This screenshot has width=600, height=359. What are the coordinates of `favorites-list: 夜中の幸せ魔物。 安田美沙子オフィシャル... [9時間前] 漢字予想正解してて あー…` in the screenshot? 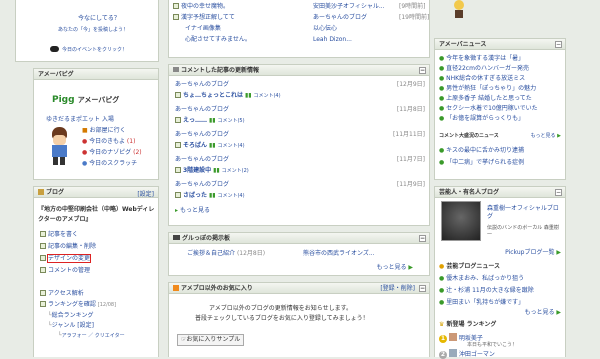 It's located at (299, 29).